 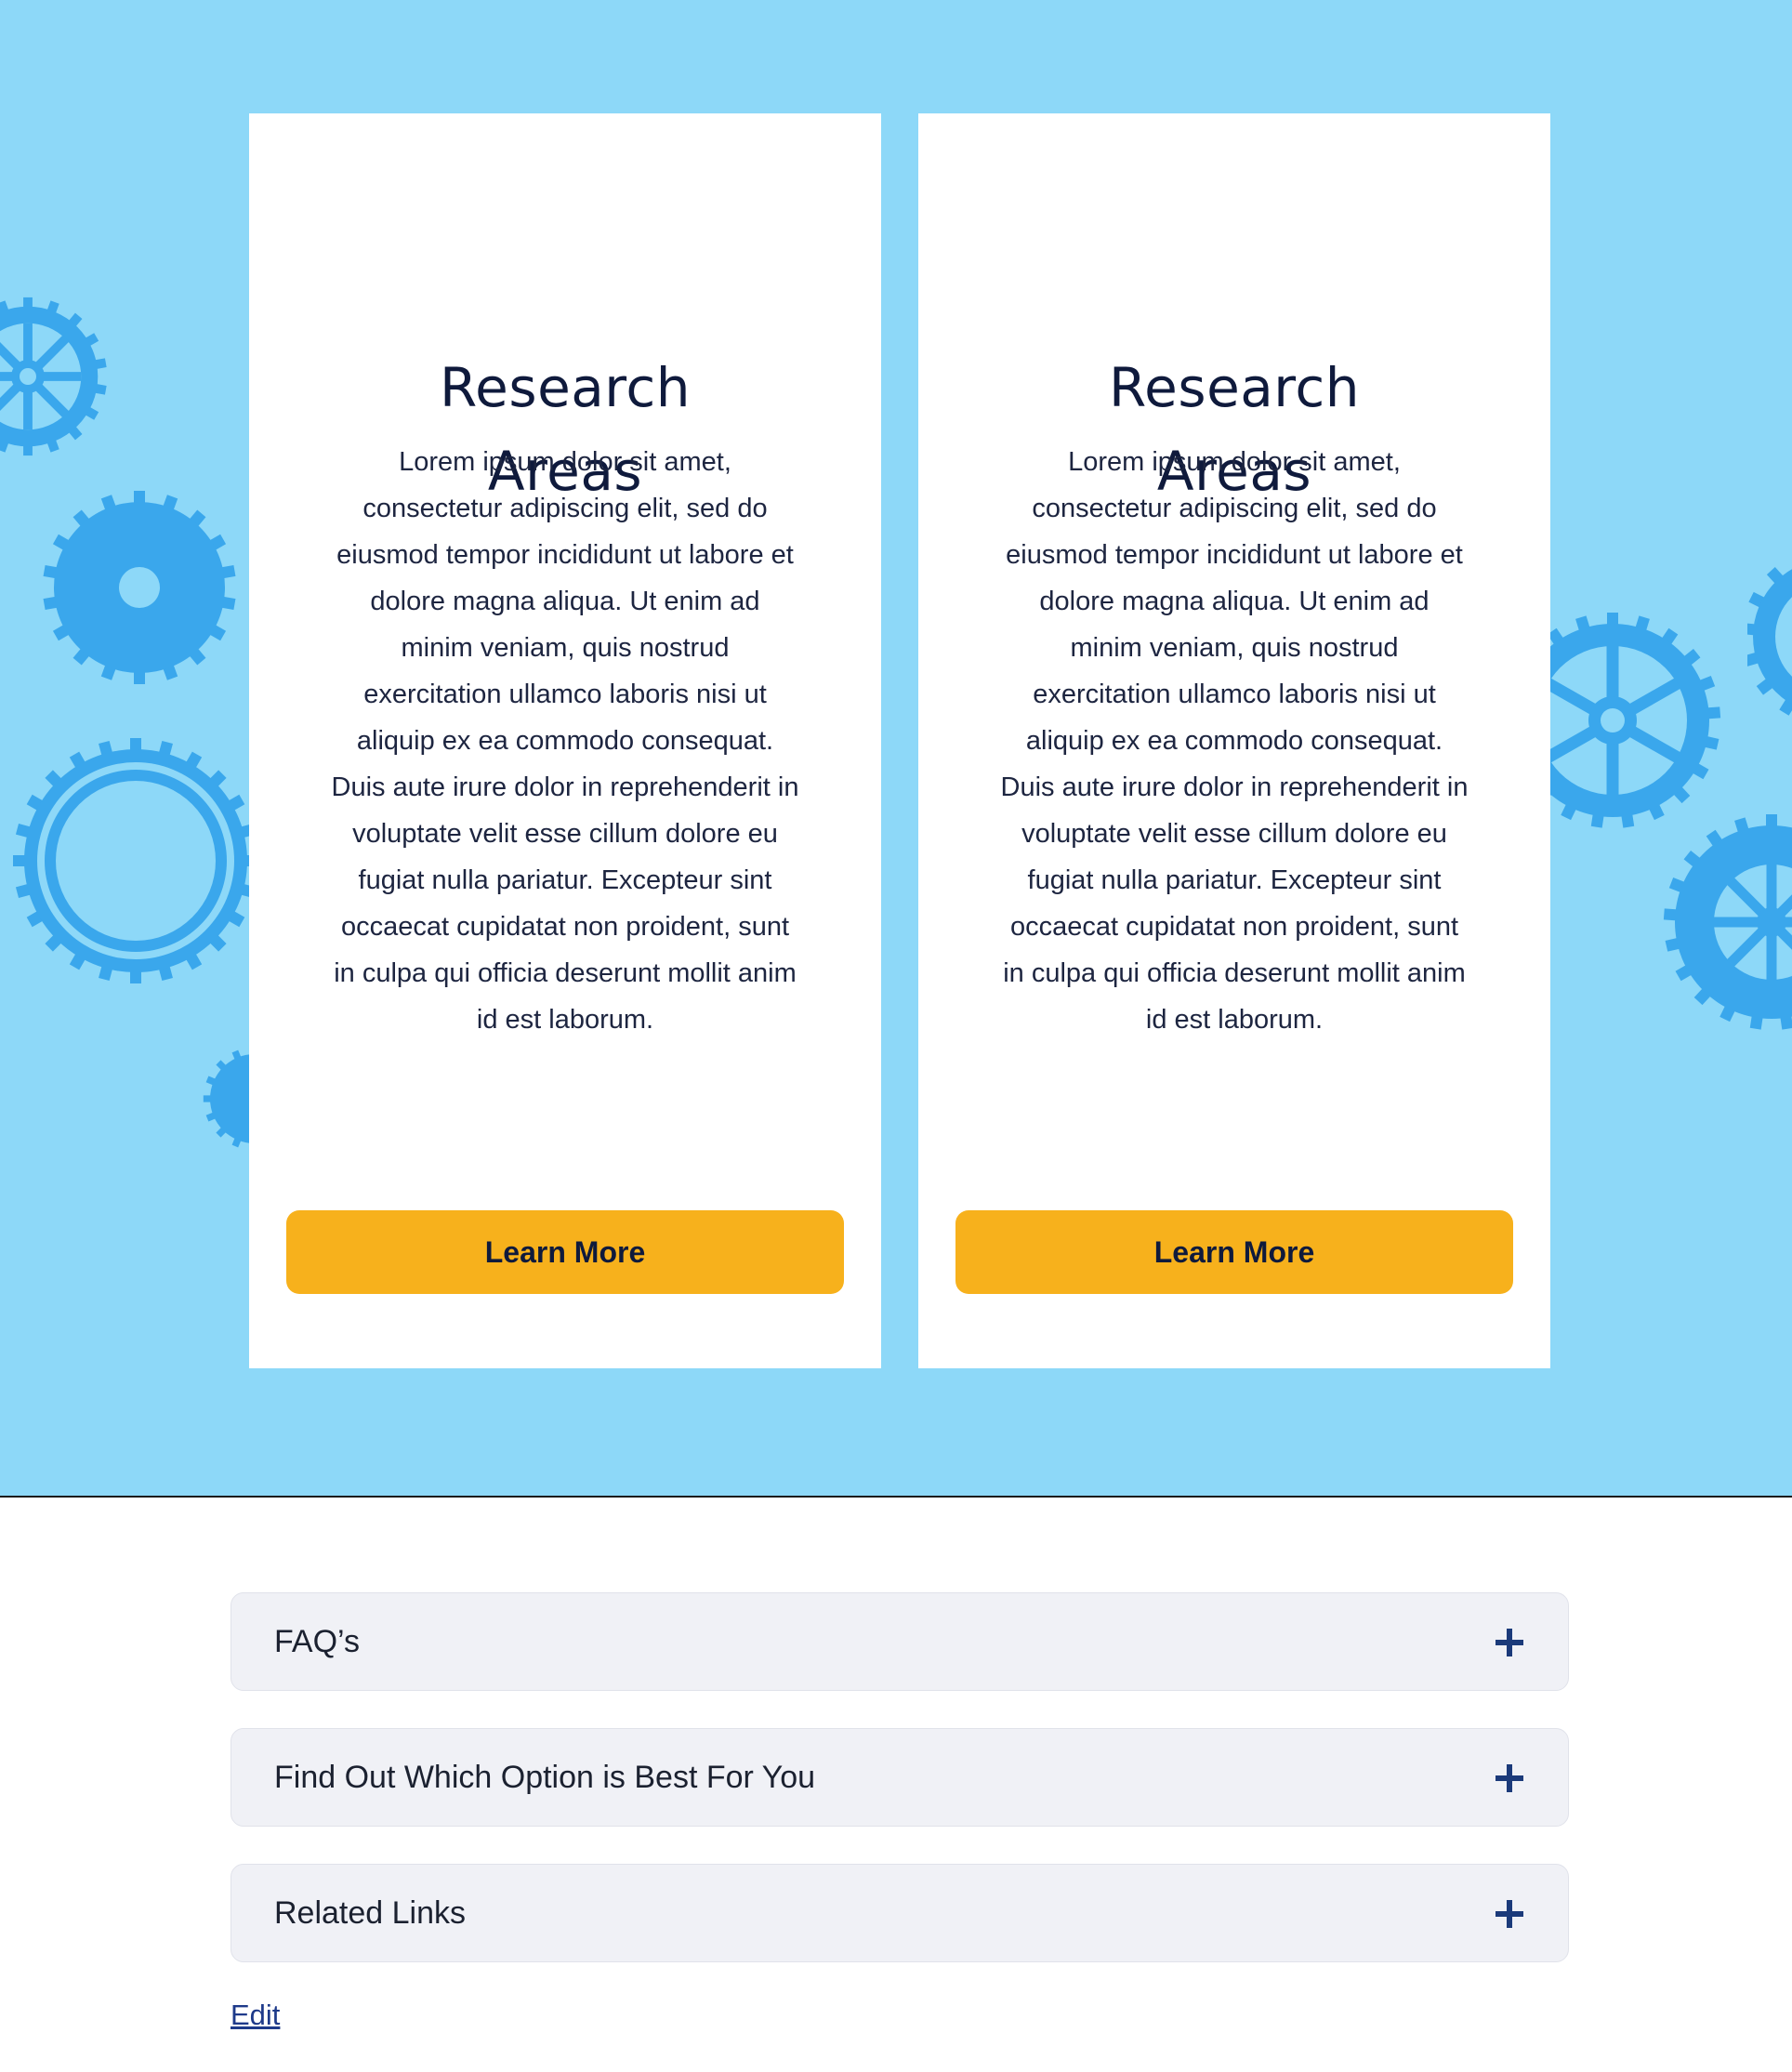 I want to click on accordion-label: Find Out Which Option is Best For You, so click(x=545, y=1777).